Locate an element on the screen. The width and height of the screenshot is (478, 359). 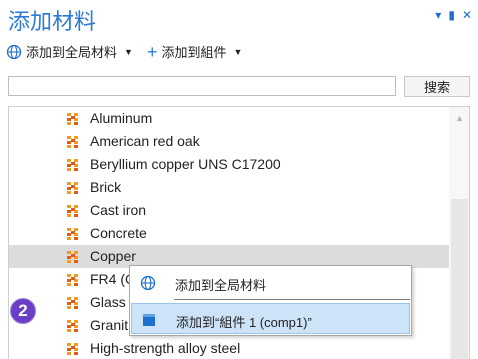
add-global-material-button: 添加到全局材料 ▼ is located at coordinates (69, 51).